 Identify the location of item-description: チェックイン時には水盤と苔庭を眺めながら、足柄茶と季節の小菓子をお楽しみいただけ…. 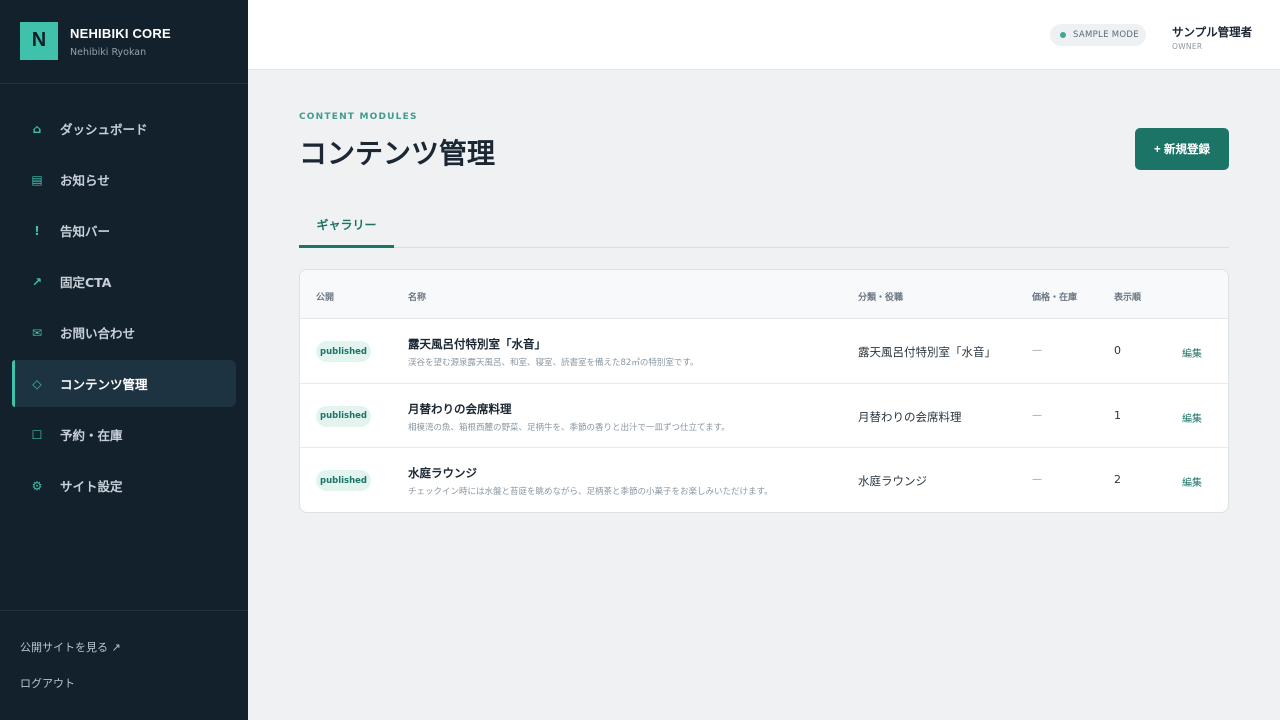
(590, 492).